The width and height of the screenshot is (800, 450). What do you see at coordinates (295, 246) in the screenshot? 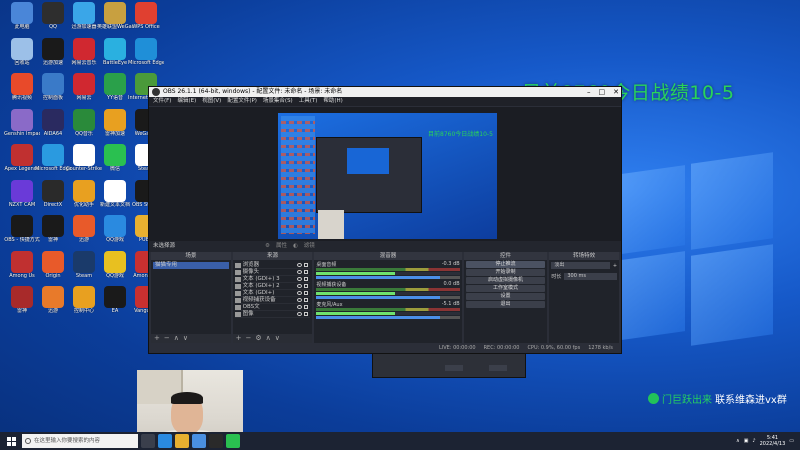
I see `filter-icon: ◐` at bounding box center [295, 246].